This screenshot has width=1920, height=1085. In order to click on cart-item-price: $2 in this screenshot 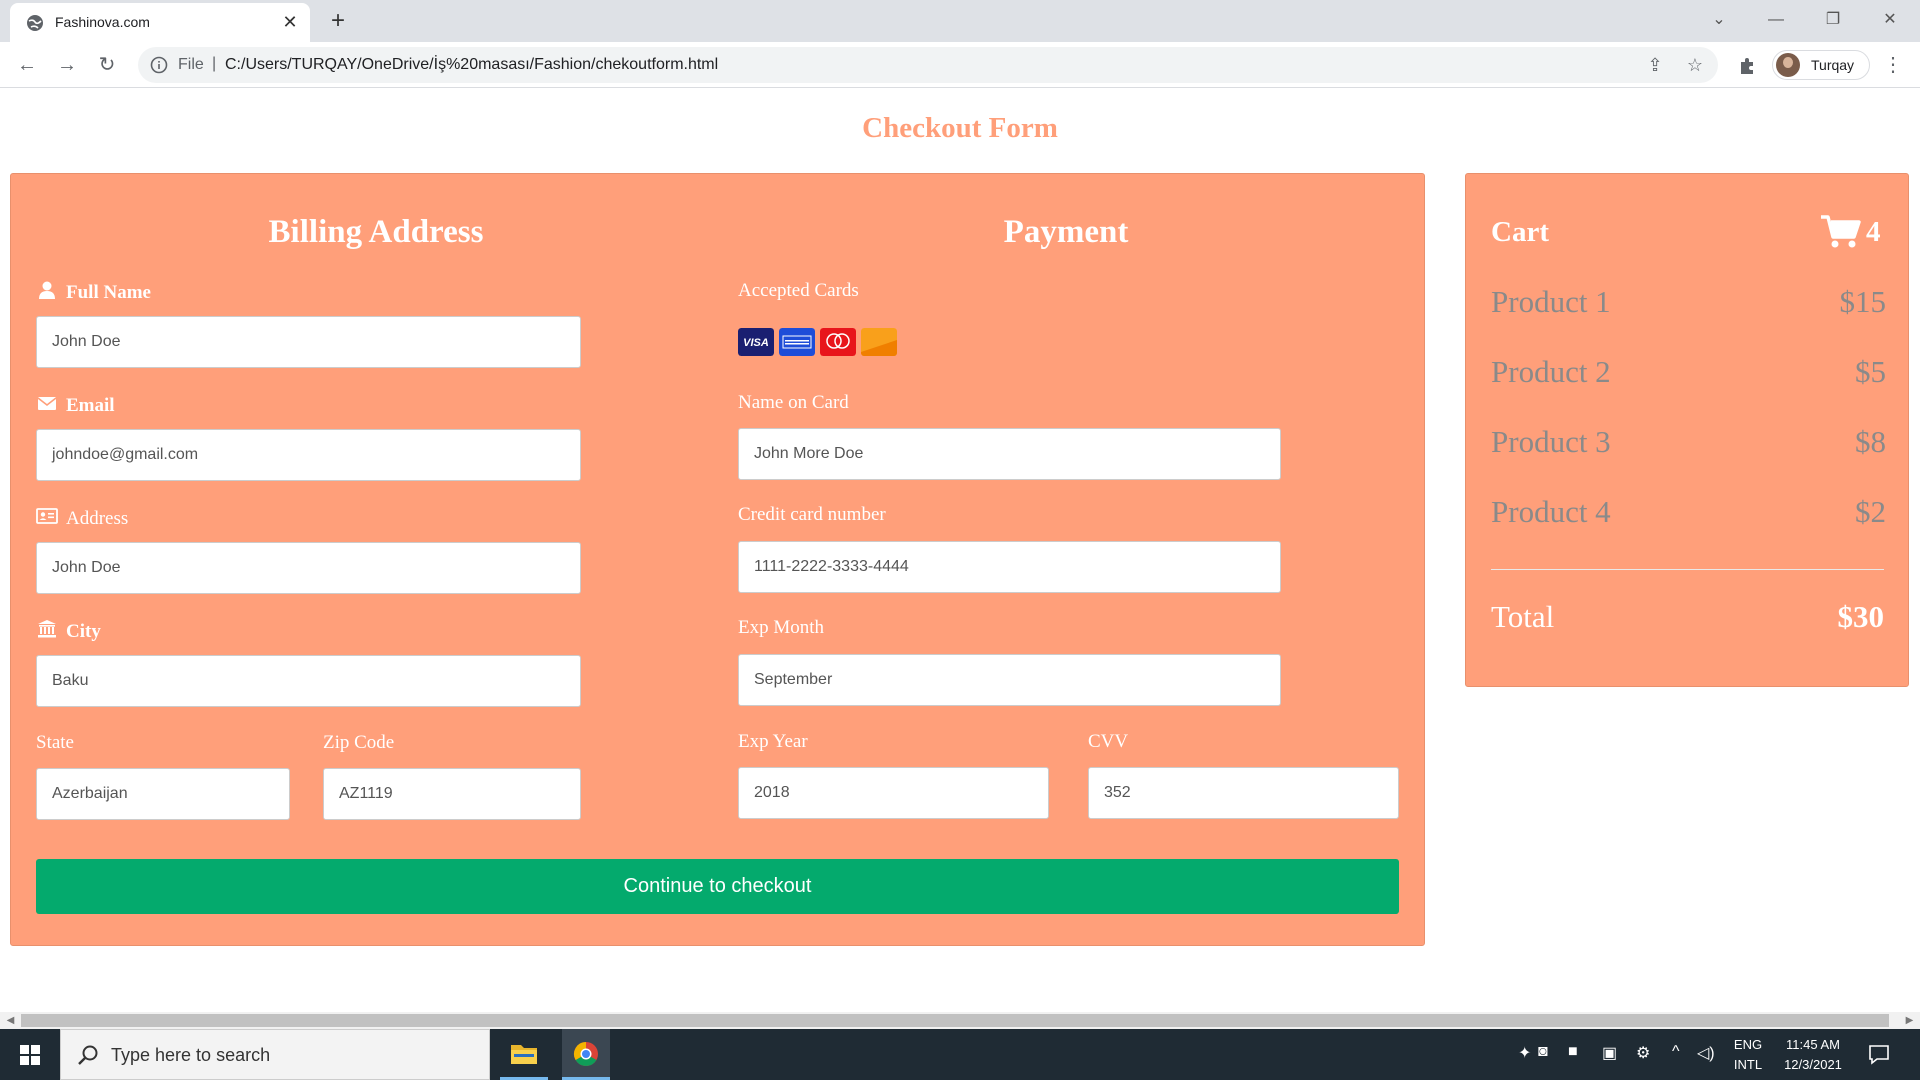, I will do `click(1870, 511)`.